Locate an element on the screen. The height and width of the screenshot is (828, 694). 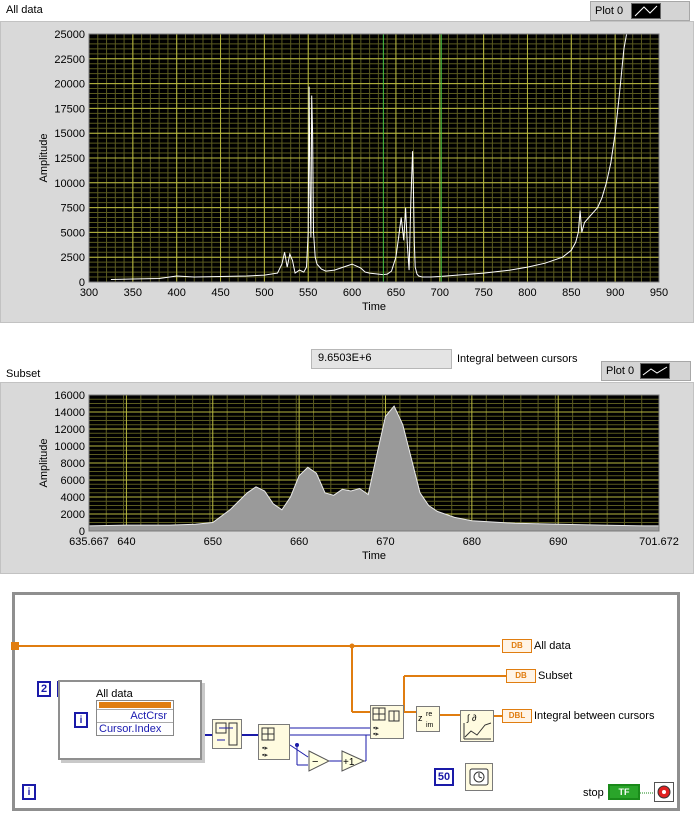
property-cursor-index: Cursor.Index is located at coordinates (135, 728).